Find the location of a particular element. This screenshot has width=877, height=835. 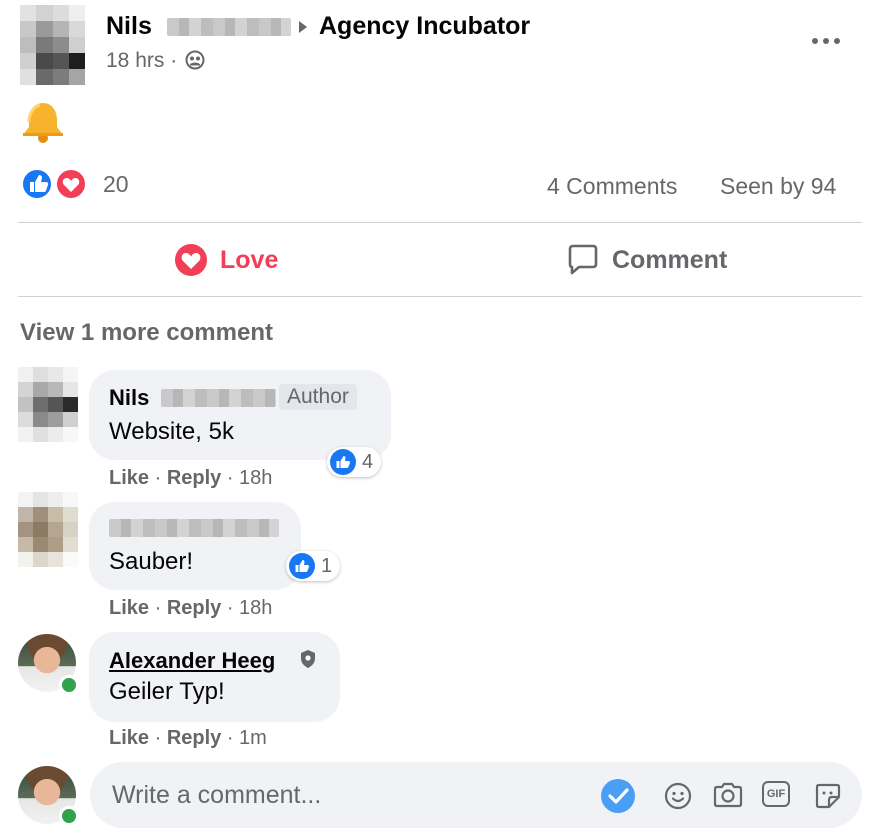

comment-icon is located at coordinates (583, 259).